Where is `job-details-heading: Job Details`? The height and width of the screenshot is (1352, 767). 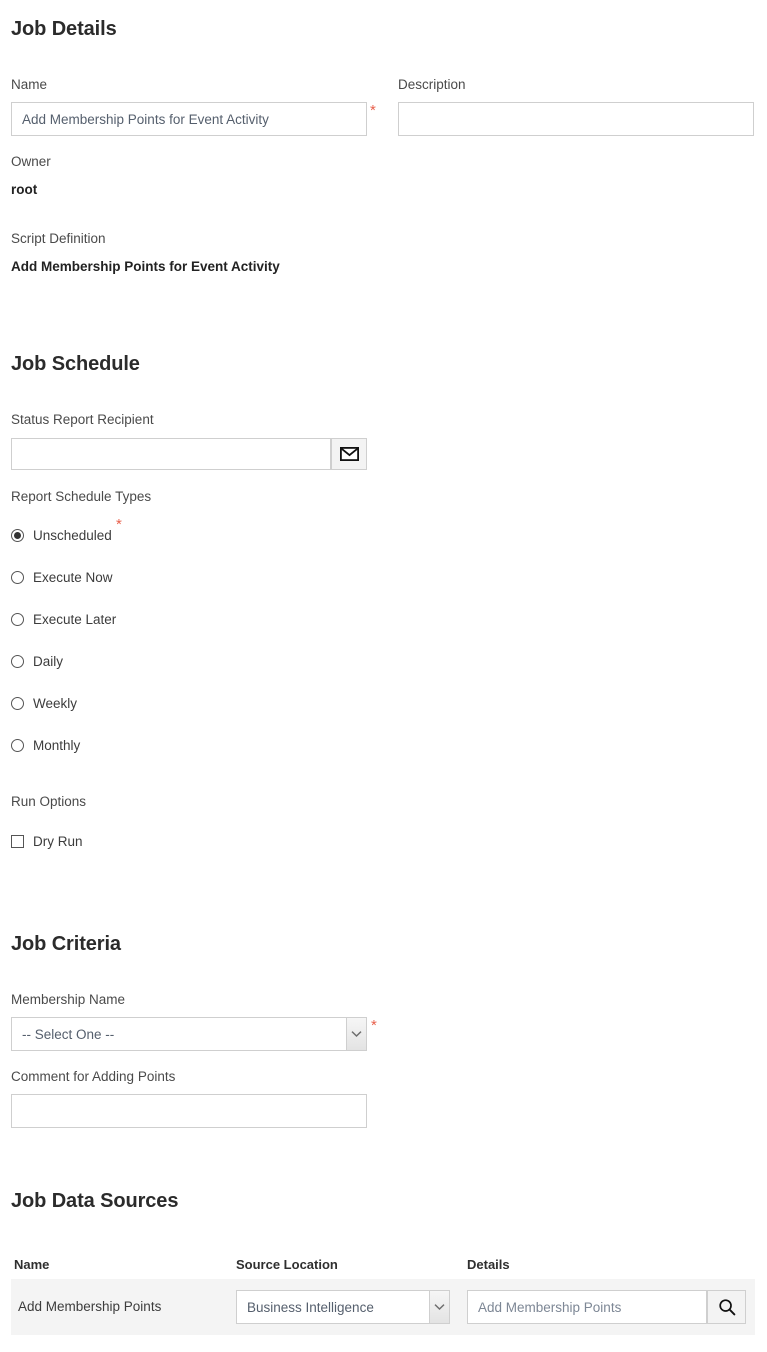 job-details-heading: Job Details is located at coordinates (64, 29).